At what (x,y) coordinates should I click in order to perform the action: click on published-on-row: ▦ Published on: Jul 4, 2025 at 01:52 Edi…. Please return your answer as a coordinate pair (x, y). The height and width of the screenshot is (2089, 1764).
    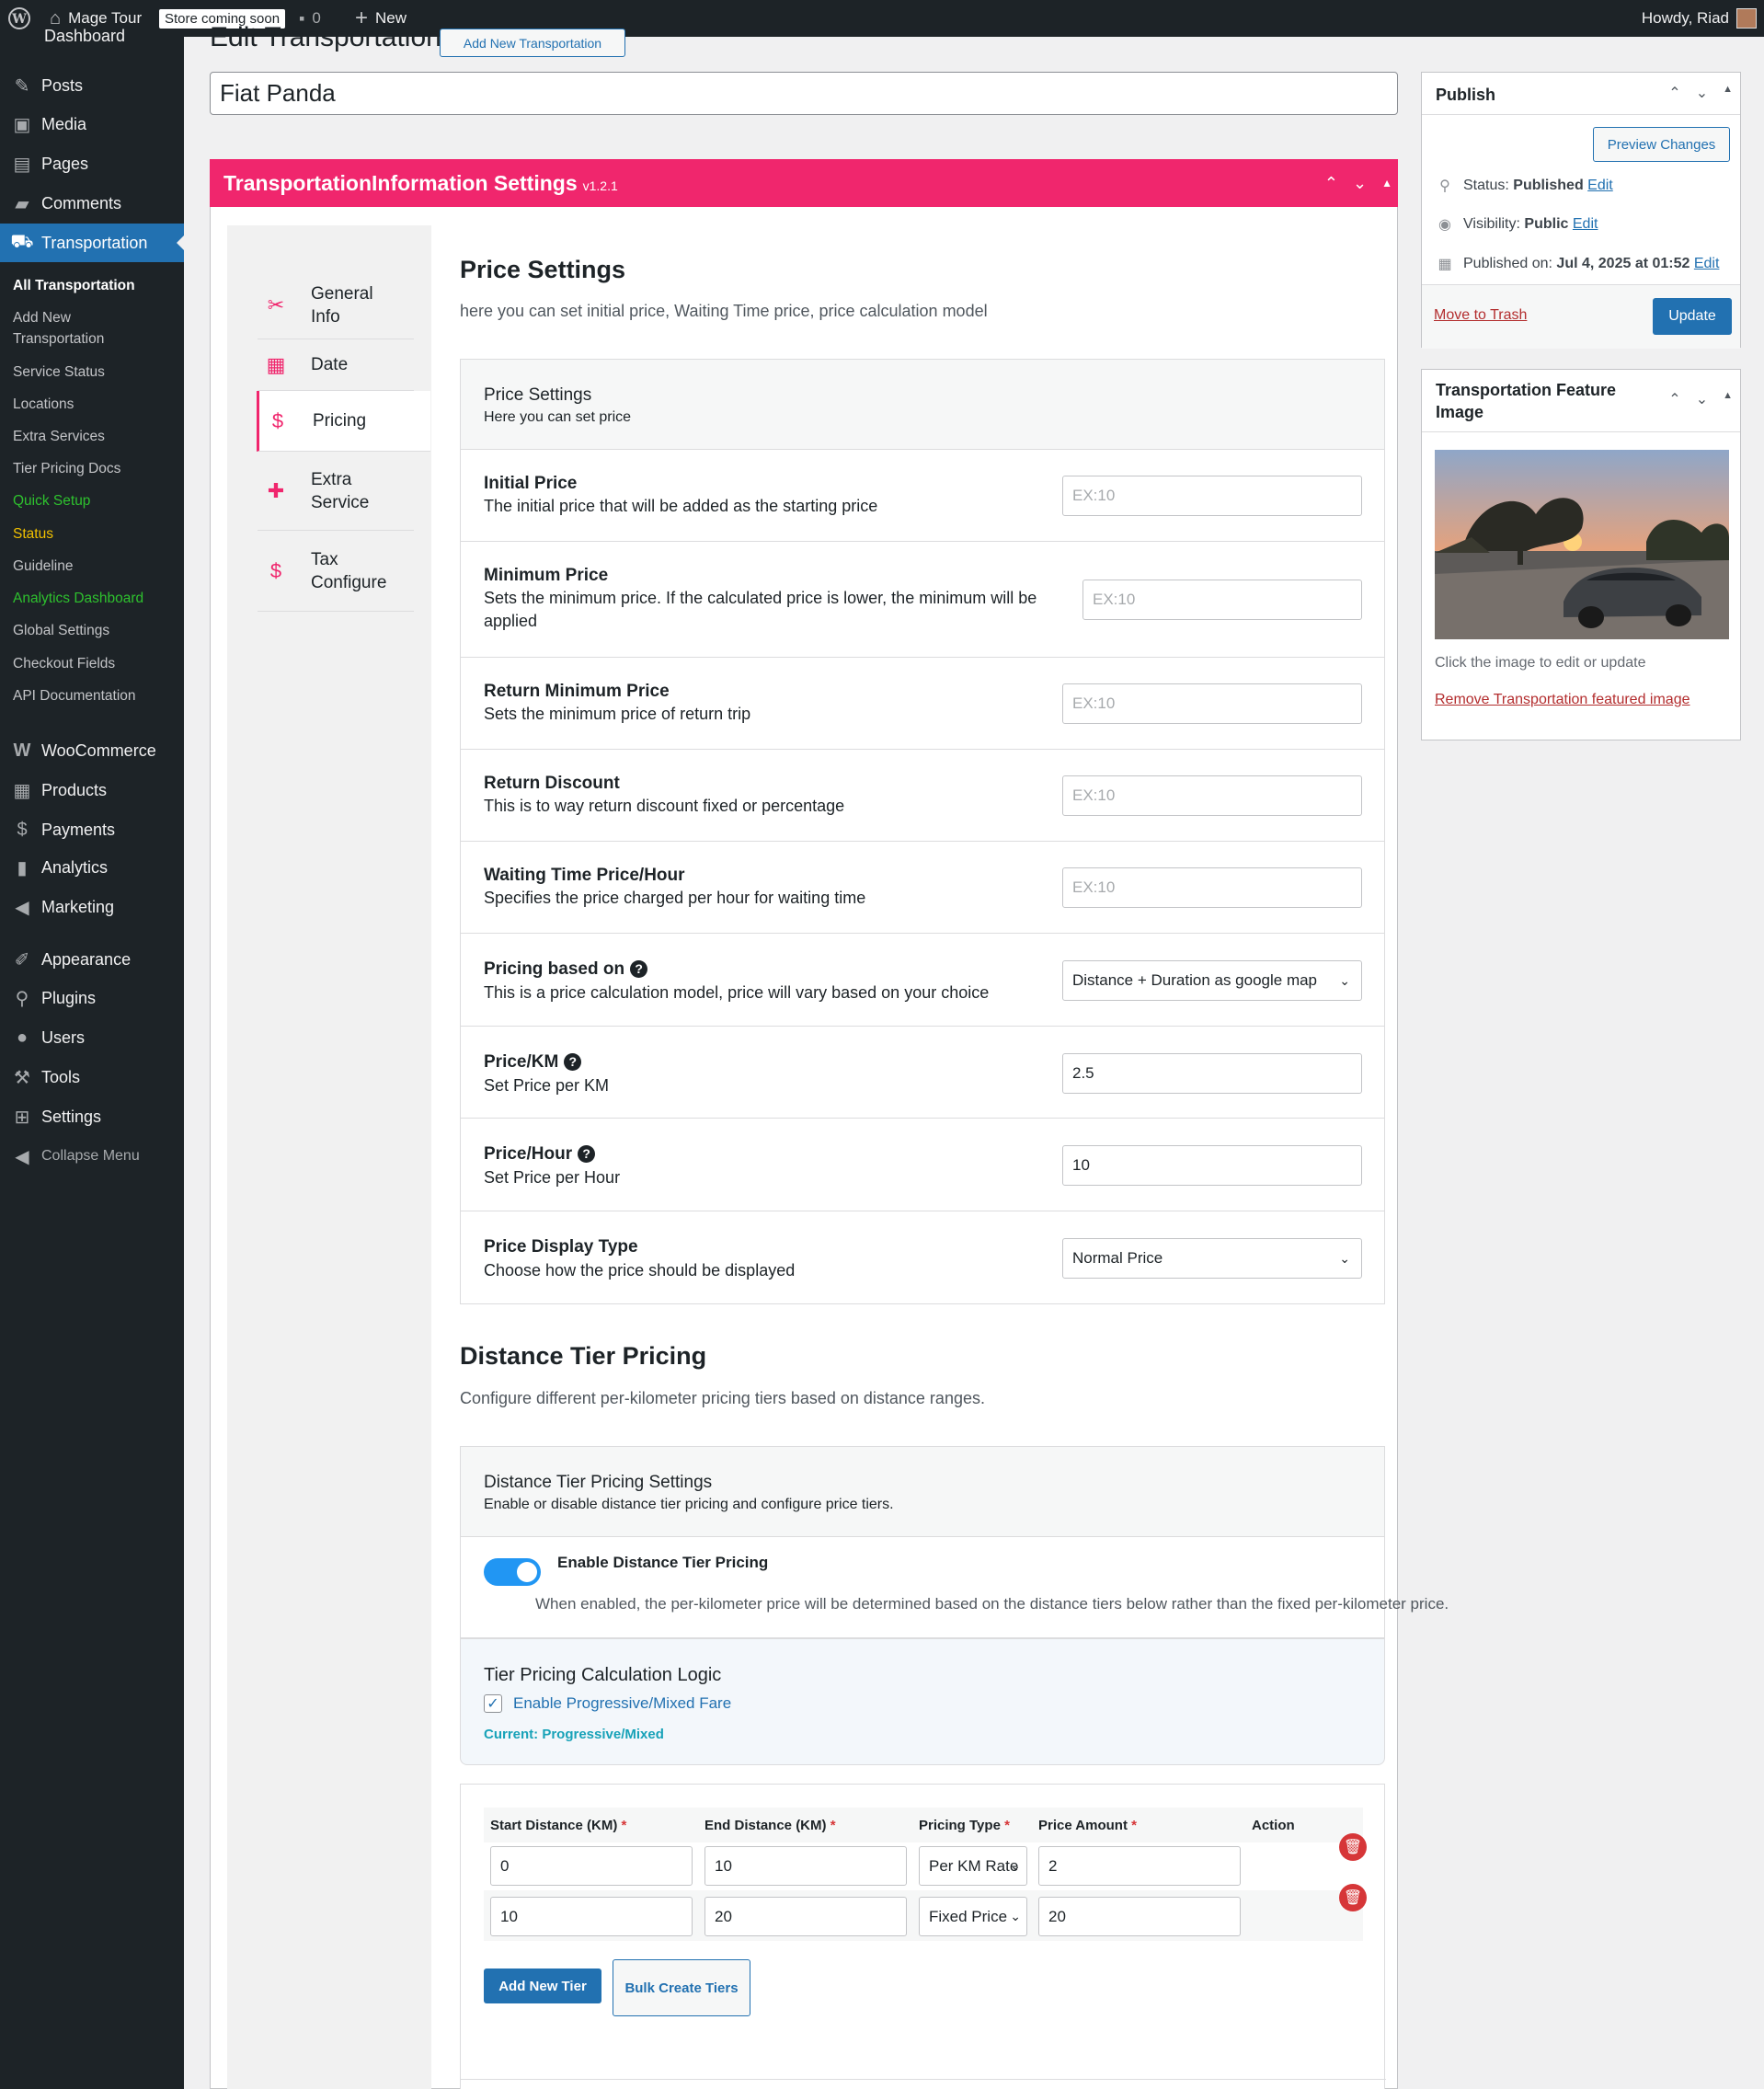
    Looking at the image, I should click on (1577, 264).